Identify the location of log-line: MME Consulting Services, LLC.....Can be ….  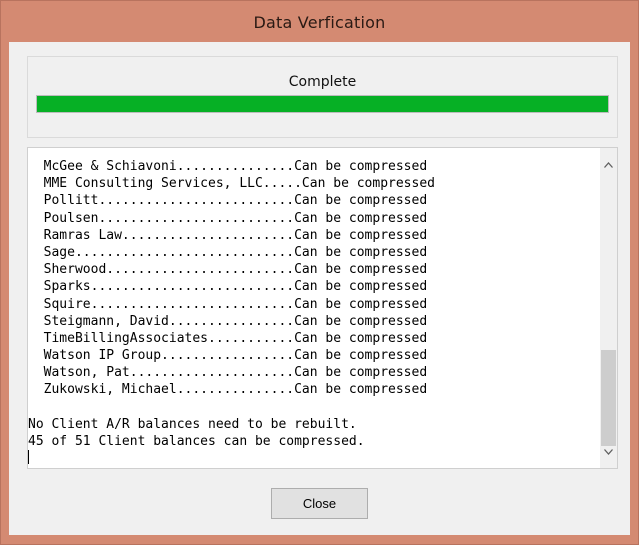
(231, 184).